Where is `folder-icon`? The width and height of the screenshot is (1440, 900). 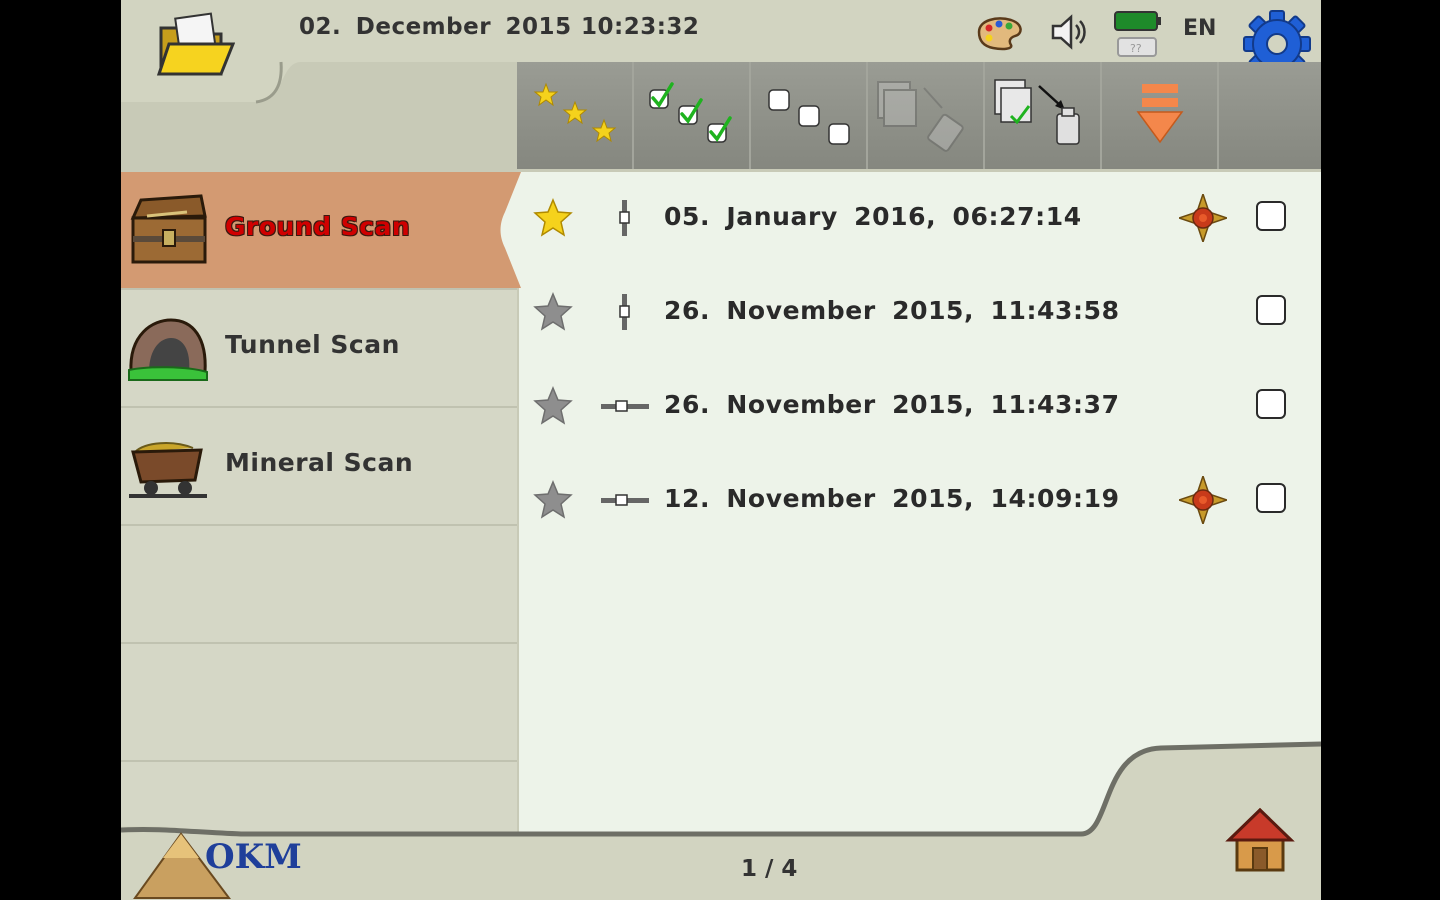
folder-icon is located at coordinates (196, 44).